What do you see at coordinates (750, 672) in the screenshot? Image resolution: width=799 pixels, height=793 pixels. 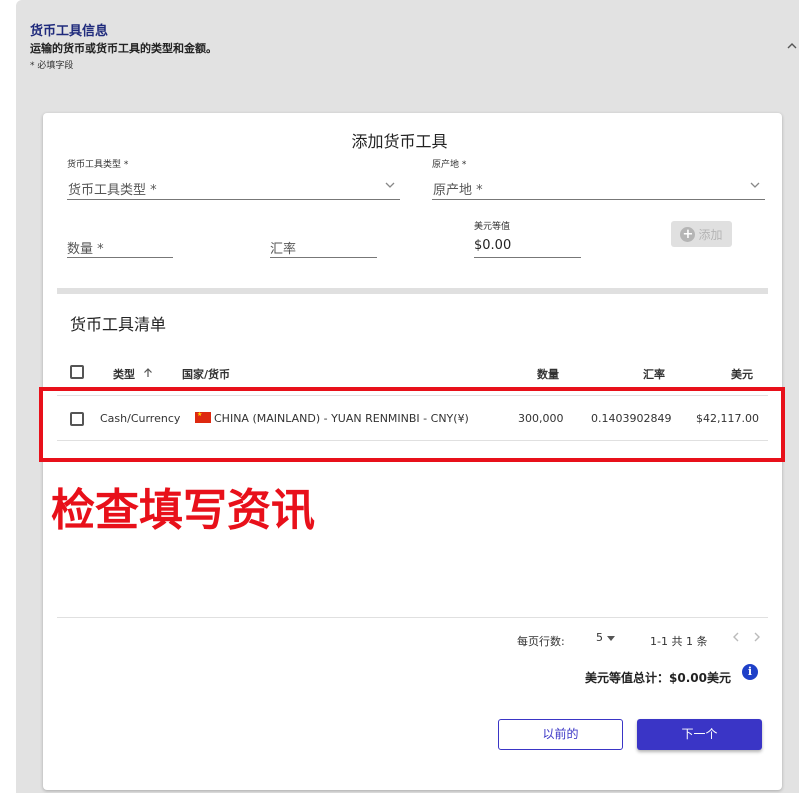 I see `info-icon: i` at bounding box center [750, 672].